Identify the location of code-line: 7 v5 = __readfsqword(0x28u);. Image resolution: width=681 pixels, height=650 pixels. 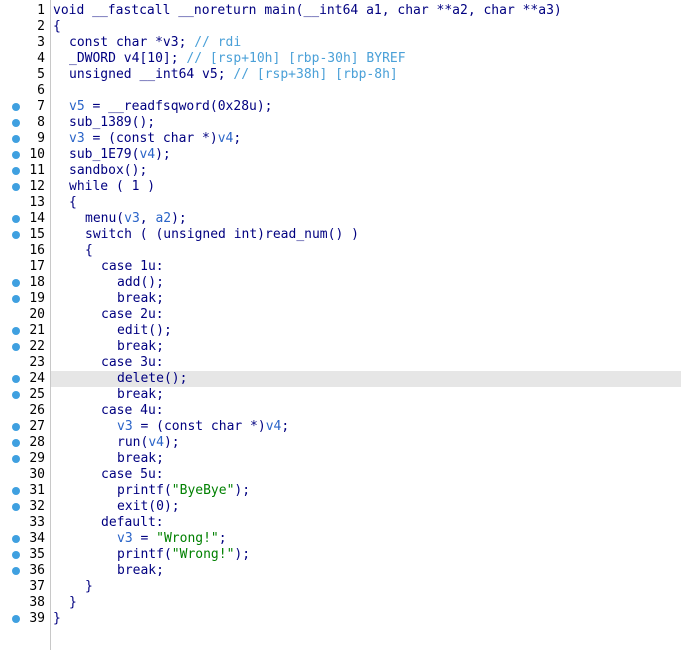
(340, 107).